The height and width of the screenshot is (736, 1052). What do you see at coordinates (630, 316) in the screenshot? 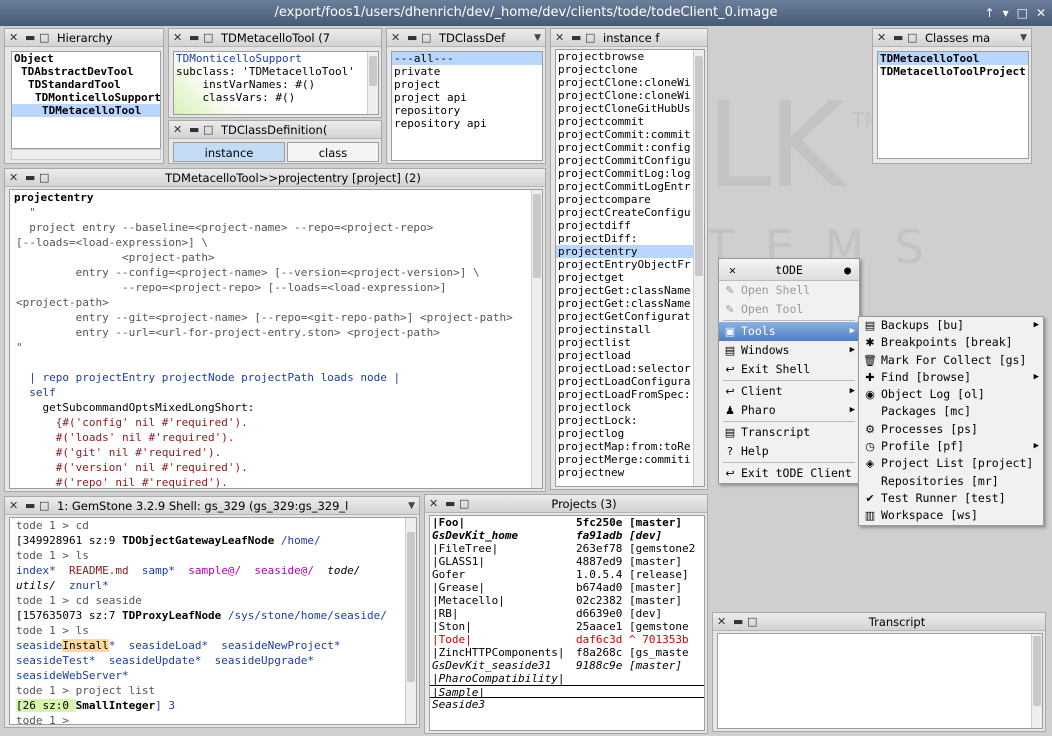
I see `method-item: projectGetConfigurat` at bounding box center [630, 316].